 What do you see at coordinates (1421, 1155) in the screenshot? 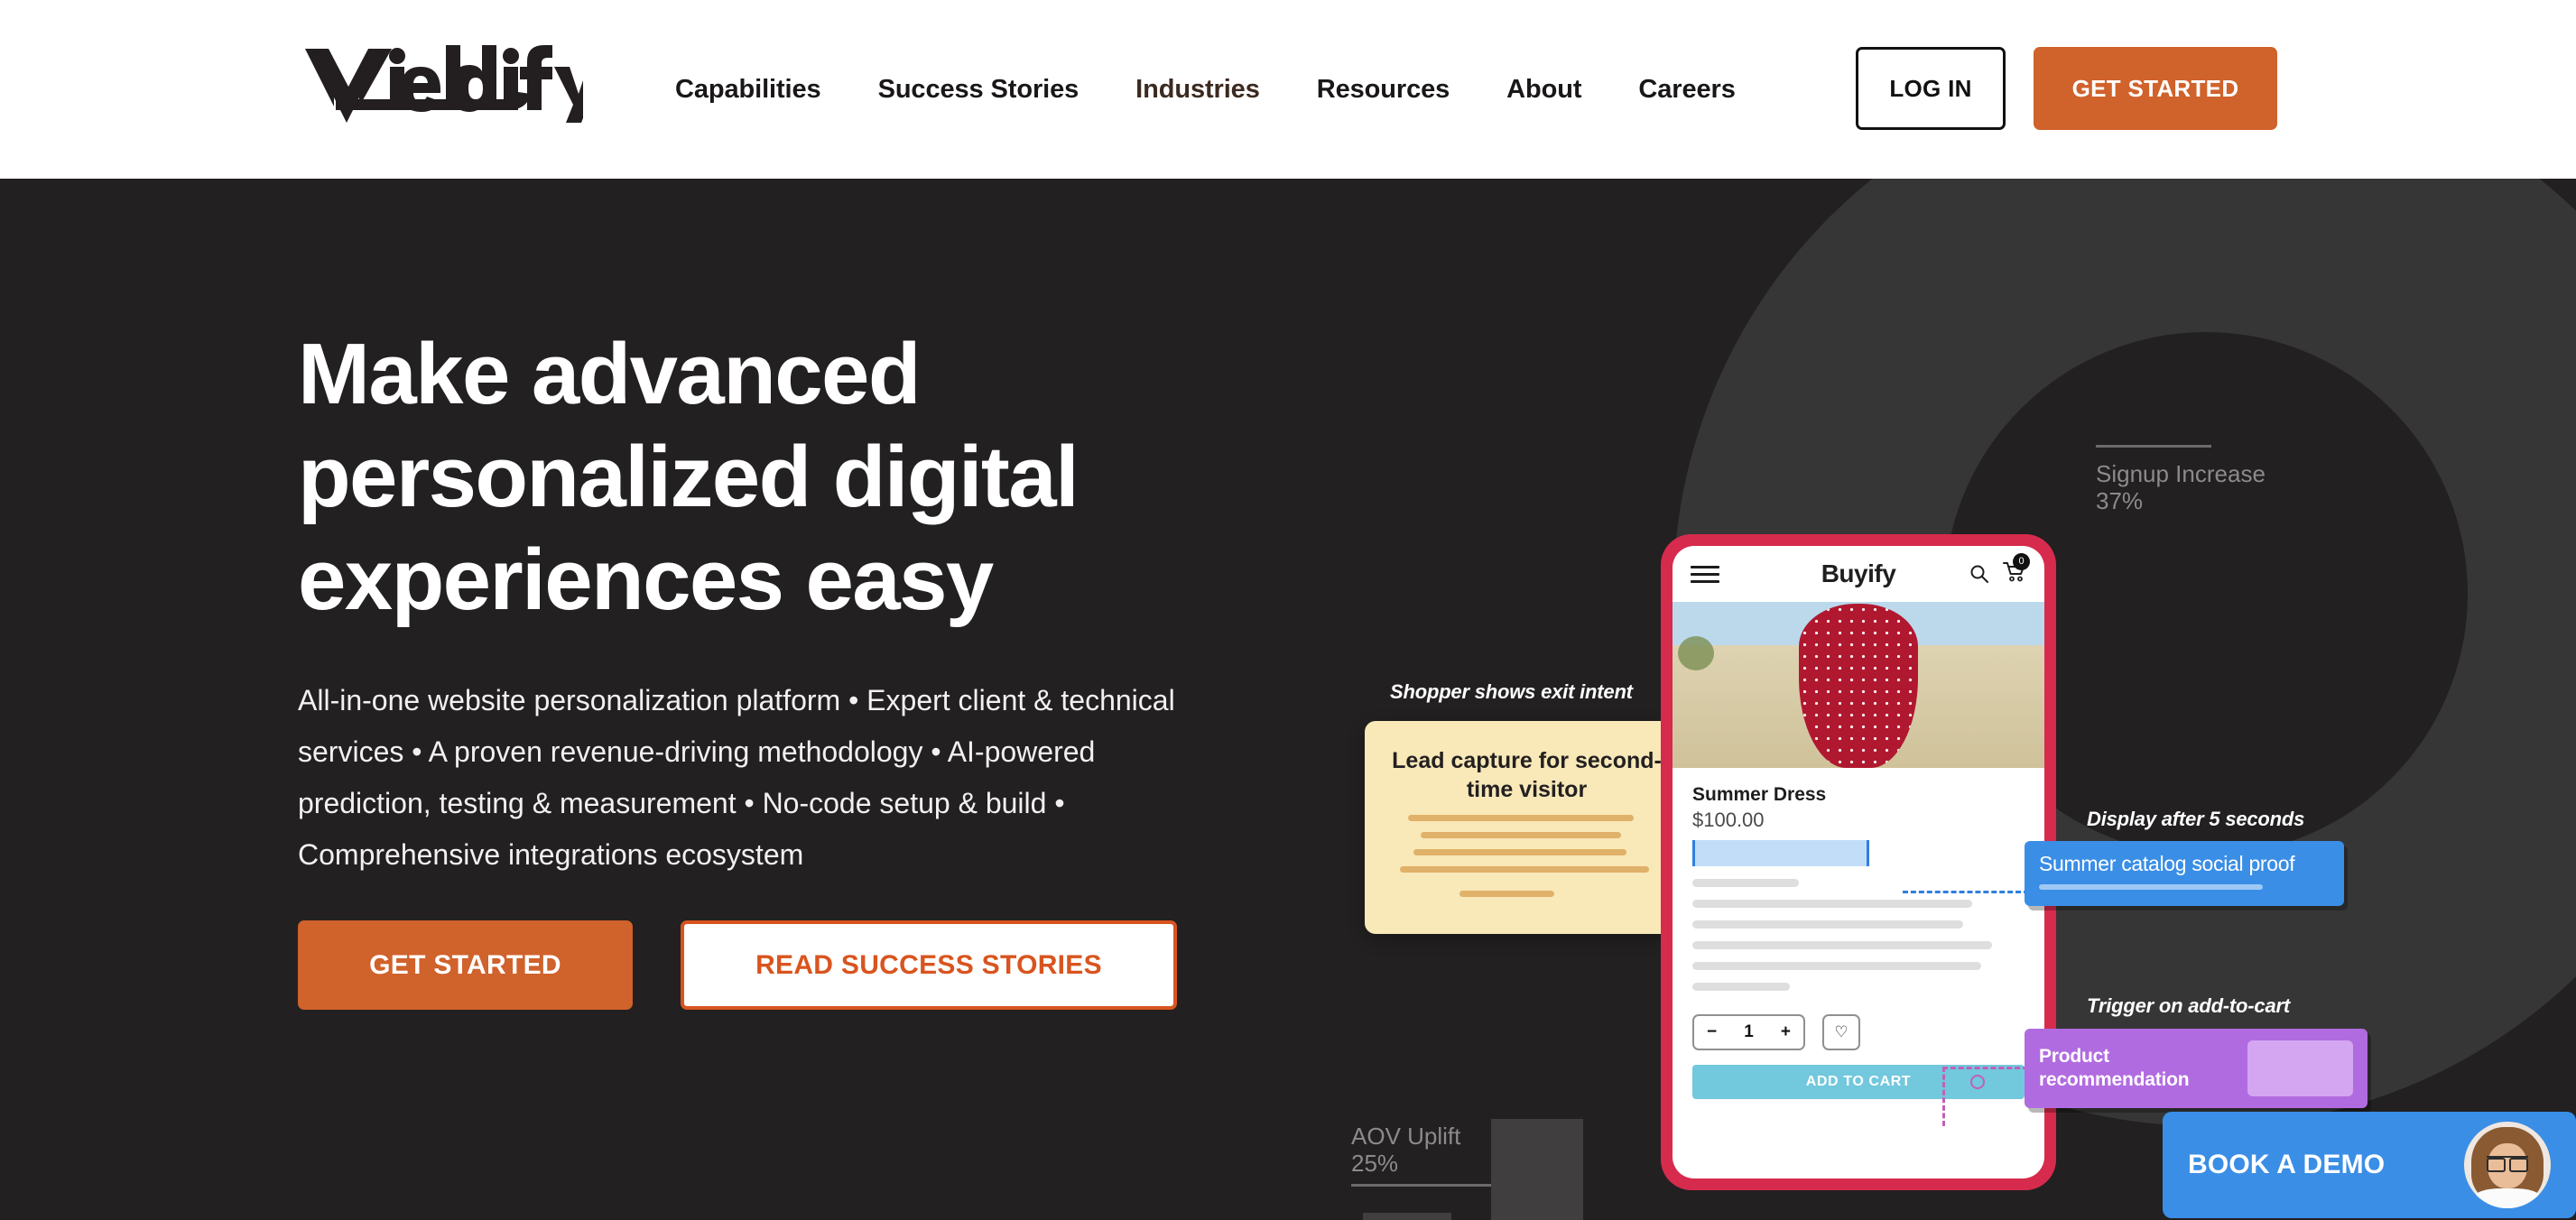
I see `stat-aov-uplift: AOV Uplift 25%` at bounding box center [1421, 1155].